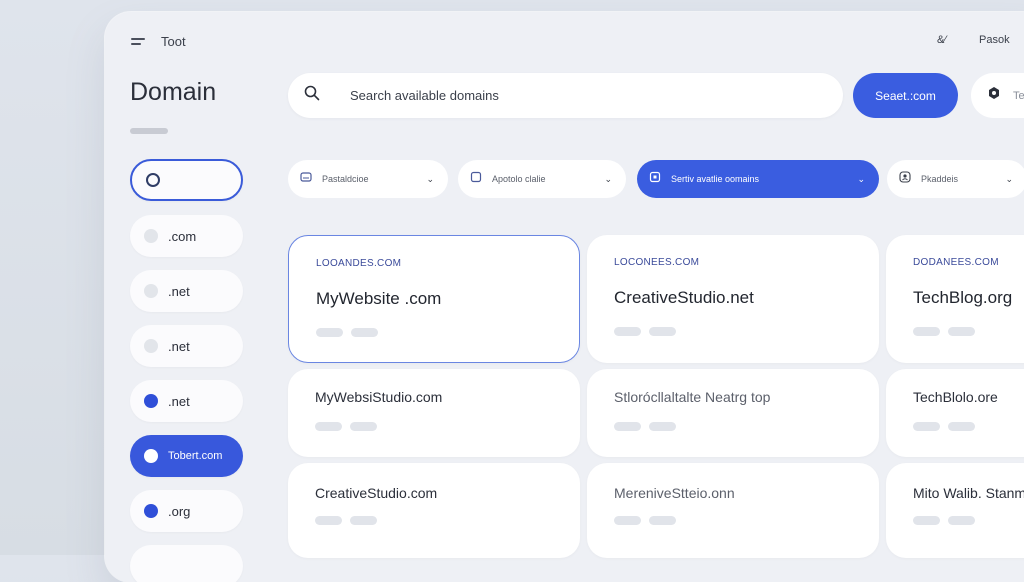  I want to click on card-domain-name: TechBlolo.ore, so click(955, 397).